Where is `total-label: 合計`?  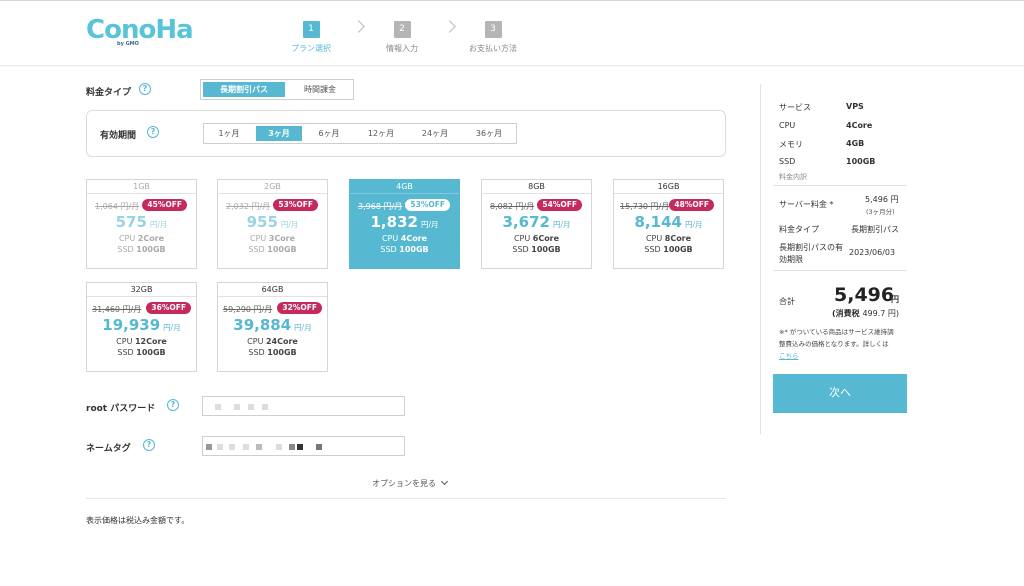 total-label: 合計 is located at coordinates (787, 301).